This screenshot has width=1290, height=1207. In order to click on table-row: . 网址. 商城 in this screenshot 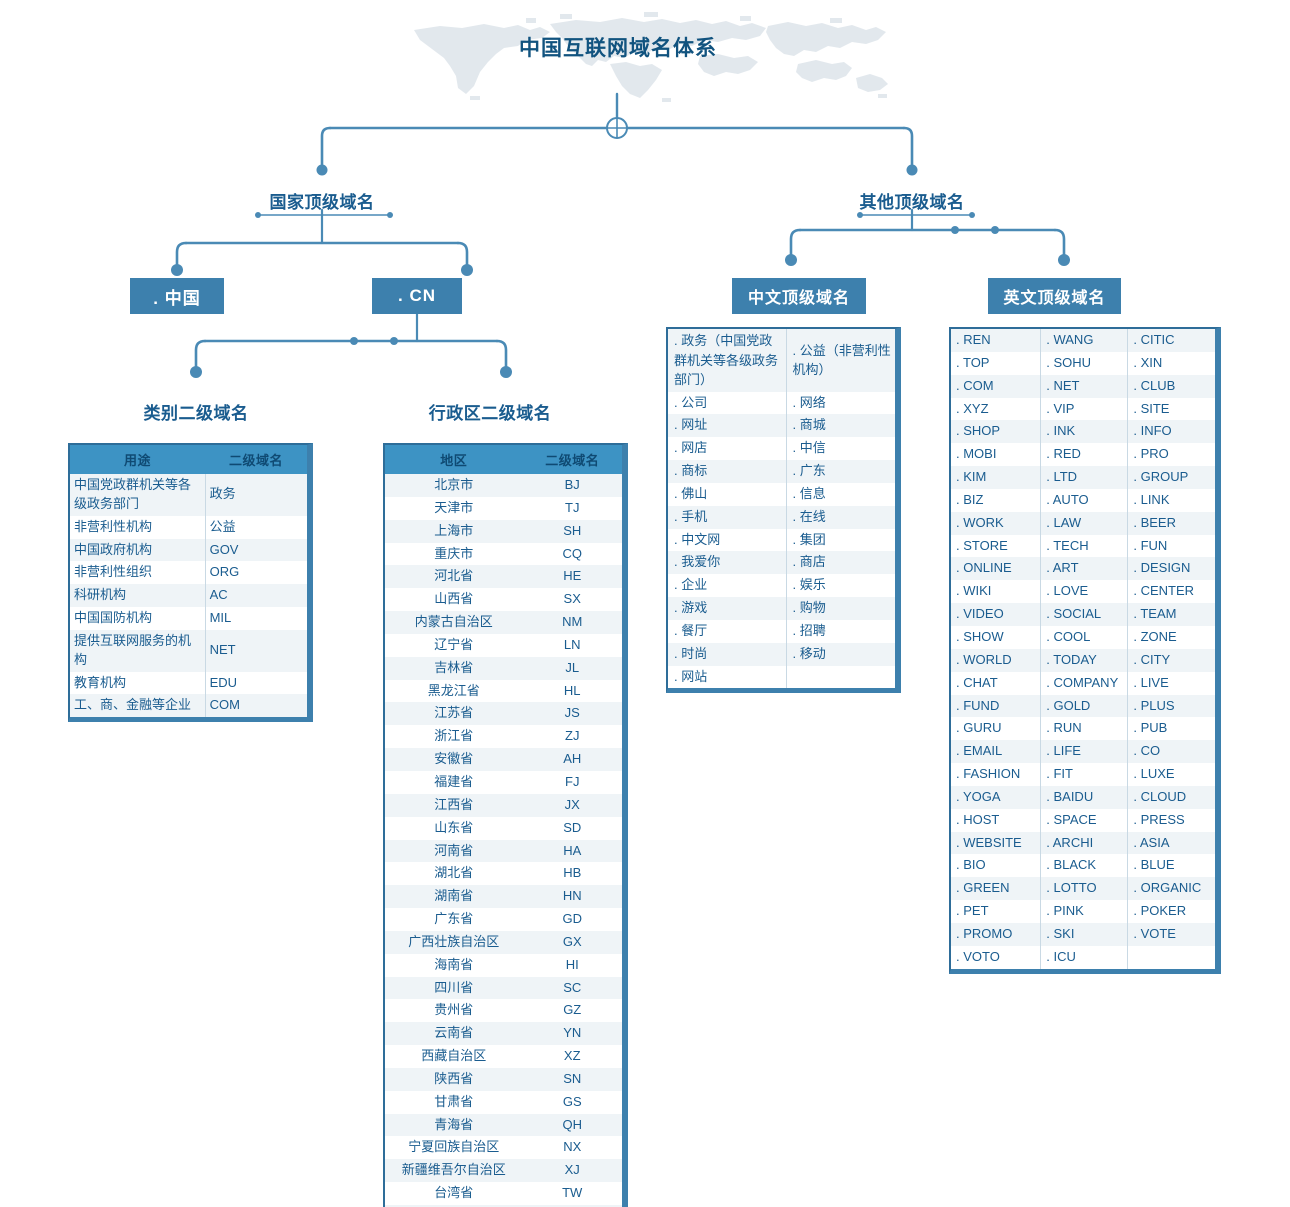, I will do `click(781, 426)`.